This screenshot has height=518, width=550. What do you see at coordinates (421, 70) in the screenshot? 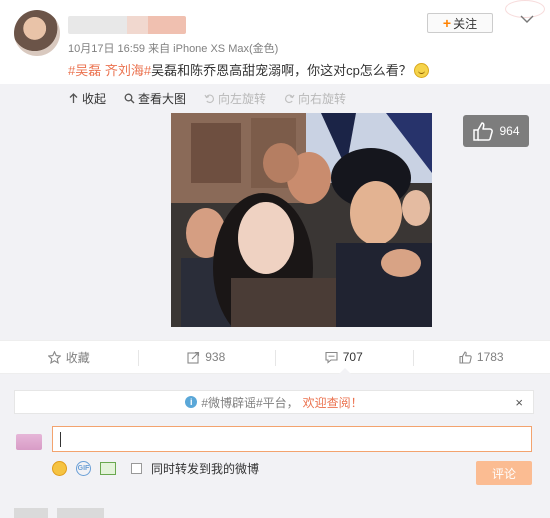
I see `smile-emoji-icon` at bounding box center [421, 70].